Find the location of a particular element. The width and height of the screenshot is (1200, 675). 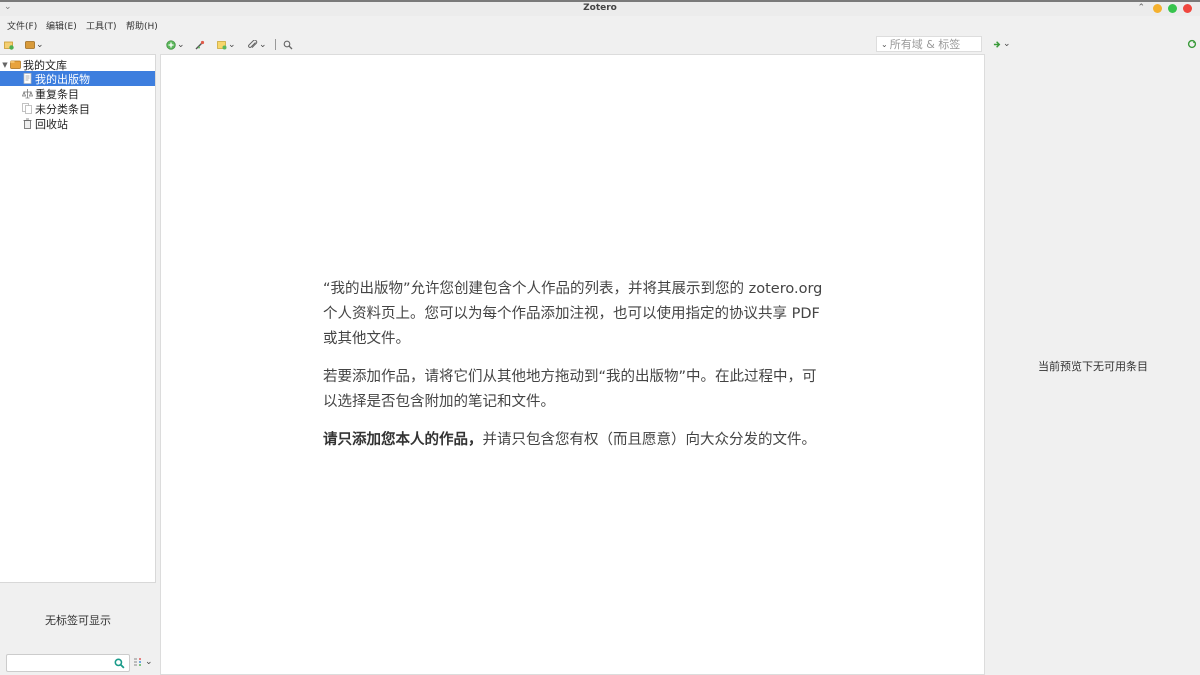

tag-filter-field is located at coordinates (68, 663).